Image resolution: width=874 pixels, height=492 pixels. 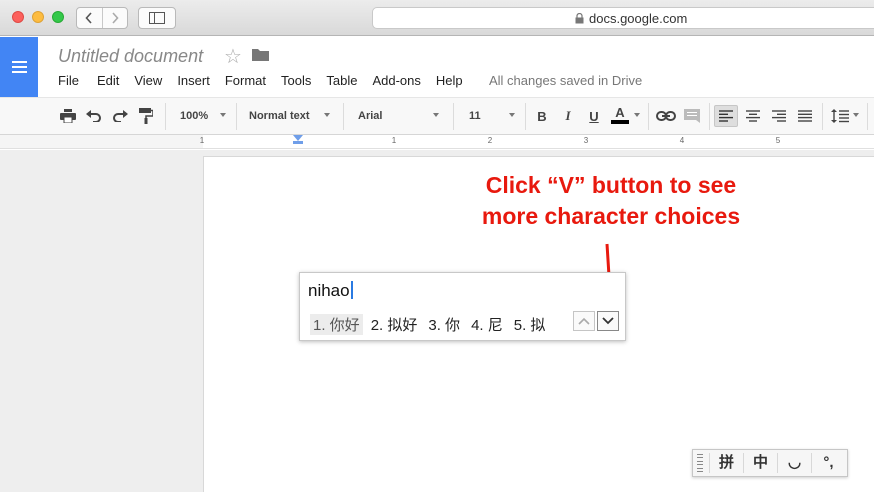 I want to click on menu-help: Help, so click(x=449, y=80).